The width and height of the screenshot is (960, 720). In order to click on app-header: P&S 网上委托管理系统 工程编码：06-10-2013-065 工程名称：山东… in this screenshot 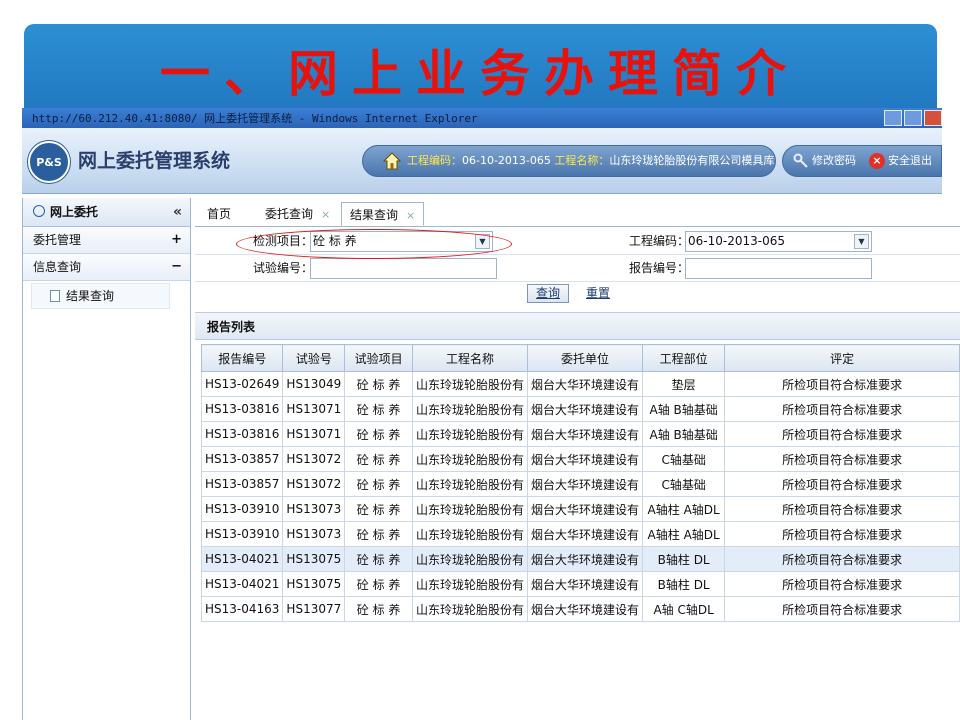, I will do `click(482, 161)`.